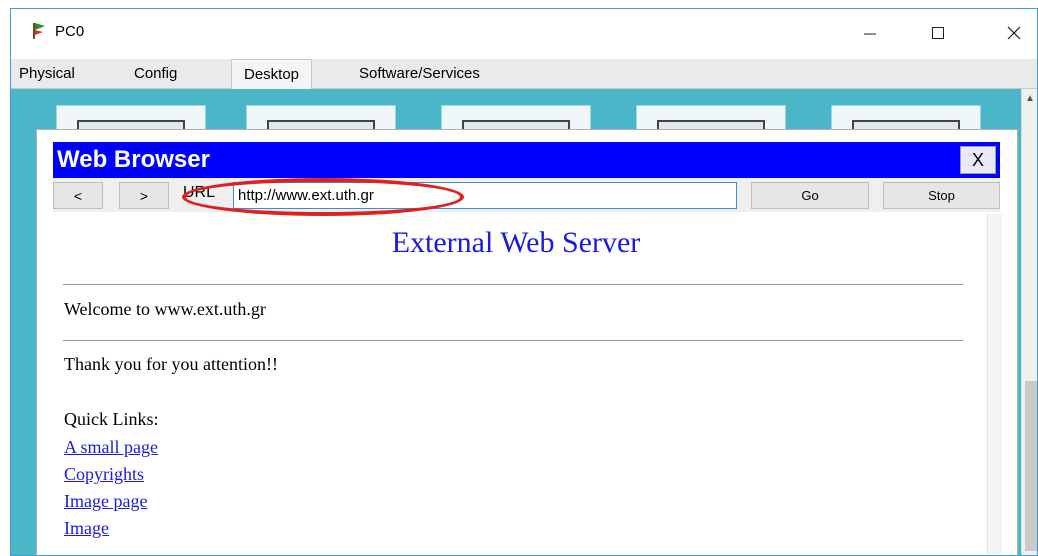 The width and height of the screenshot is (1038, 556). What do you see at coordinates (111, 419) in the screenshot?
I see `quick-links-label: Quick Links:` at bounding box center [111, 419].